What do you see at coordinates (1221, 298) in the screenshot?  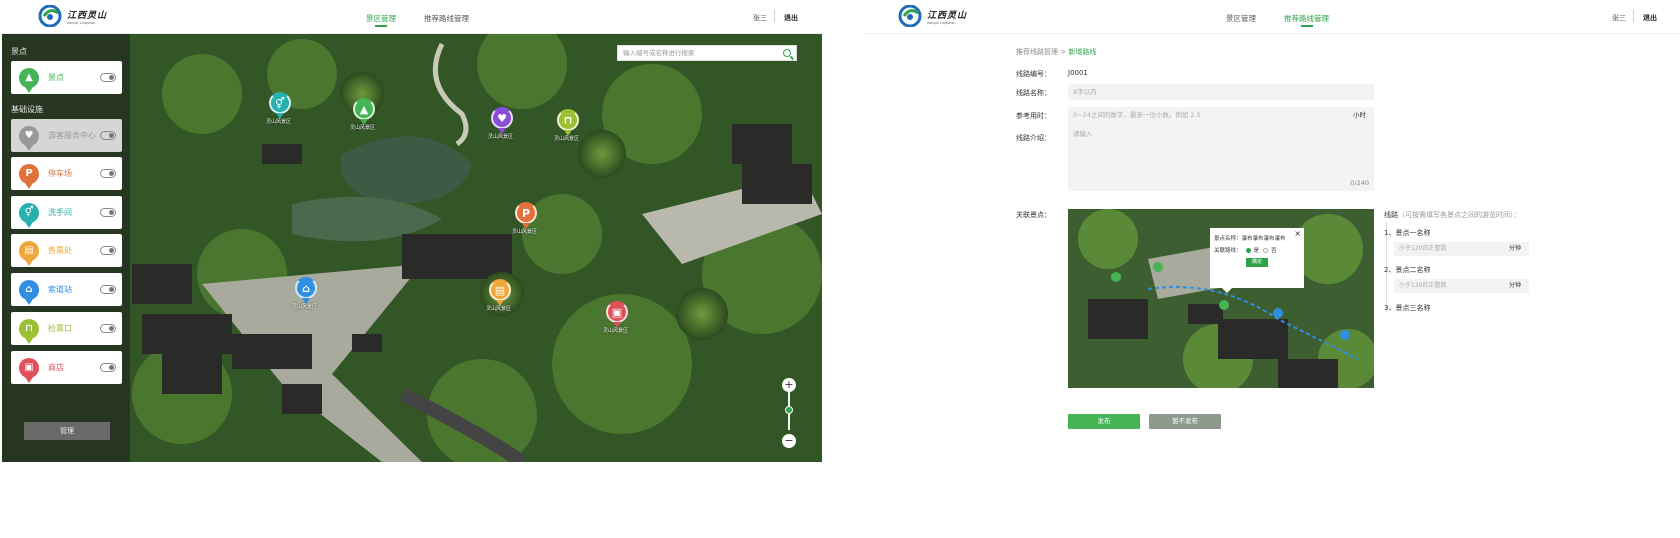 I see `related-spots-map: × 景点名称： 瀑布瀑布瀑布瀑布 关联路线： 是 否 确定` at bounding box center [1221, 298].